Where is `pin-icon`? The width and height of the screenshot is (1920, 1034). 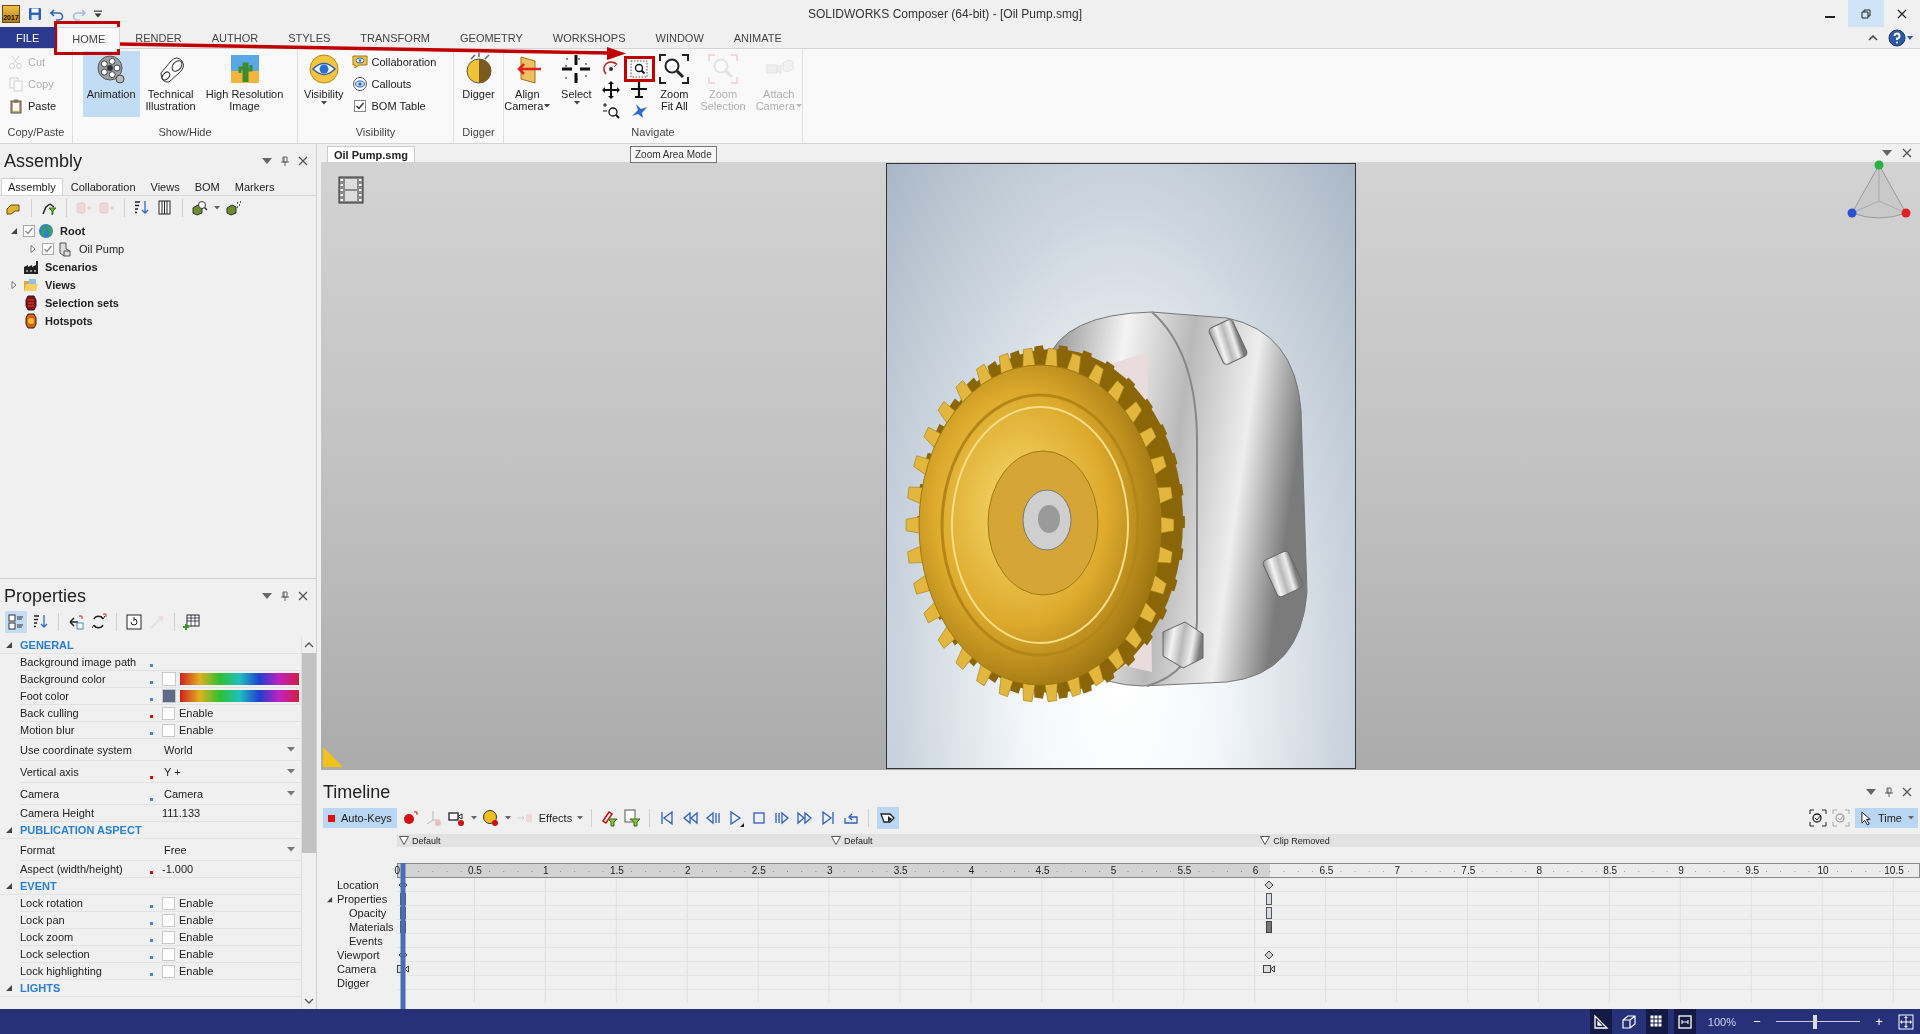
pin-icon is located at coordinates (1889, 792).